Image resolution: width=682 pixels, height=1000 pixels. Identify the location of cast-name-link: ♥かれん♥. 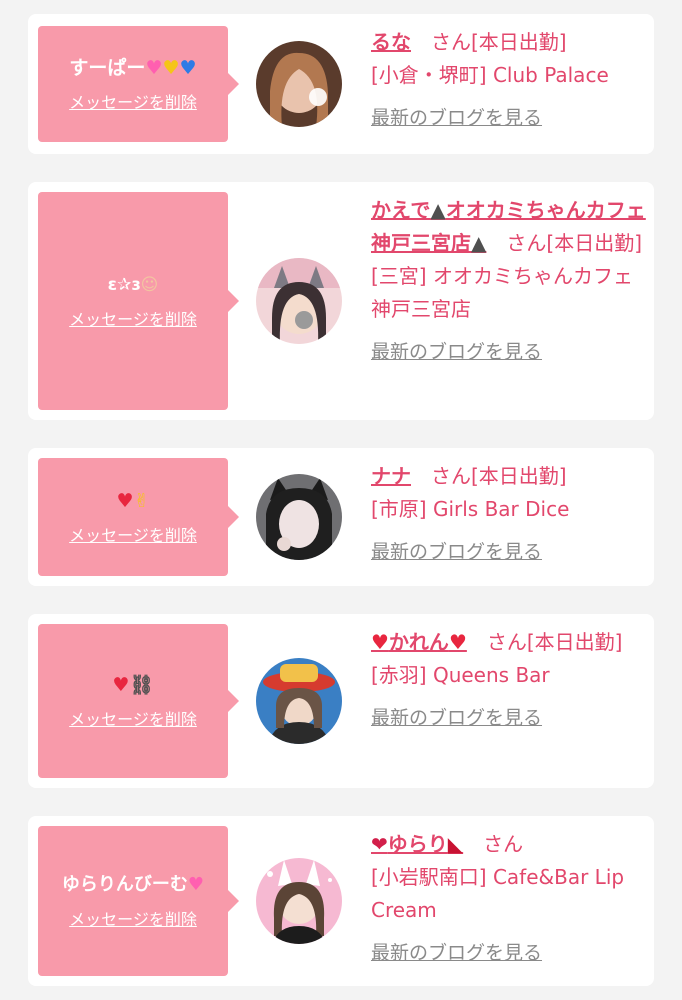
(419, 642).